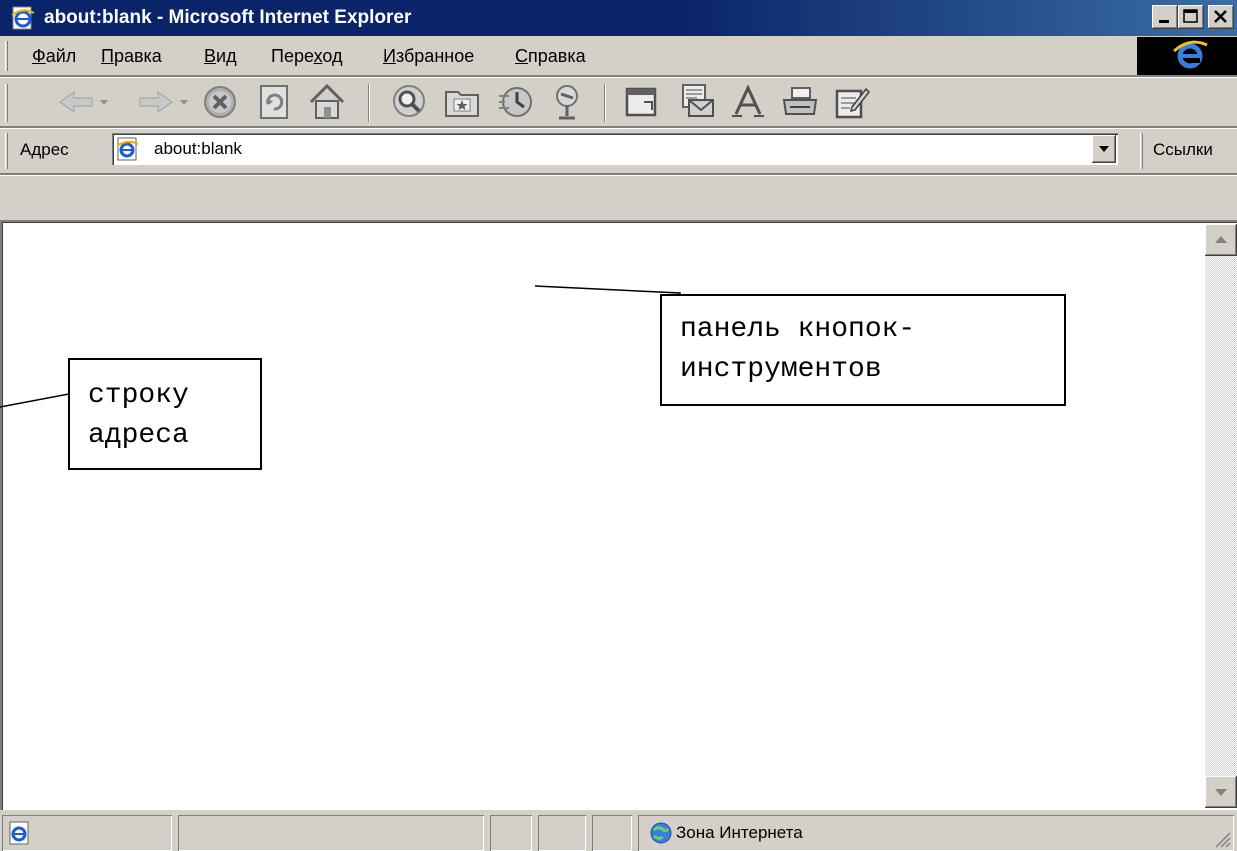  I want to click on globe-icon, so click(661, 833).